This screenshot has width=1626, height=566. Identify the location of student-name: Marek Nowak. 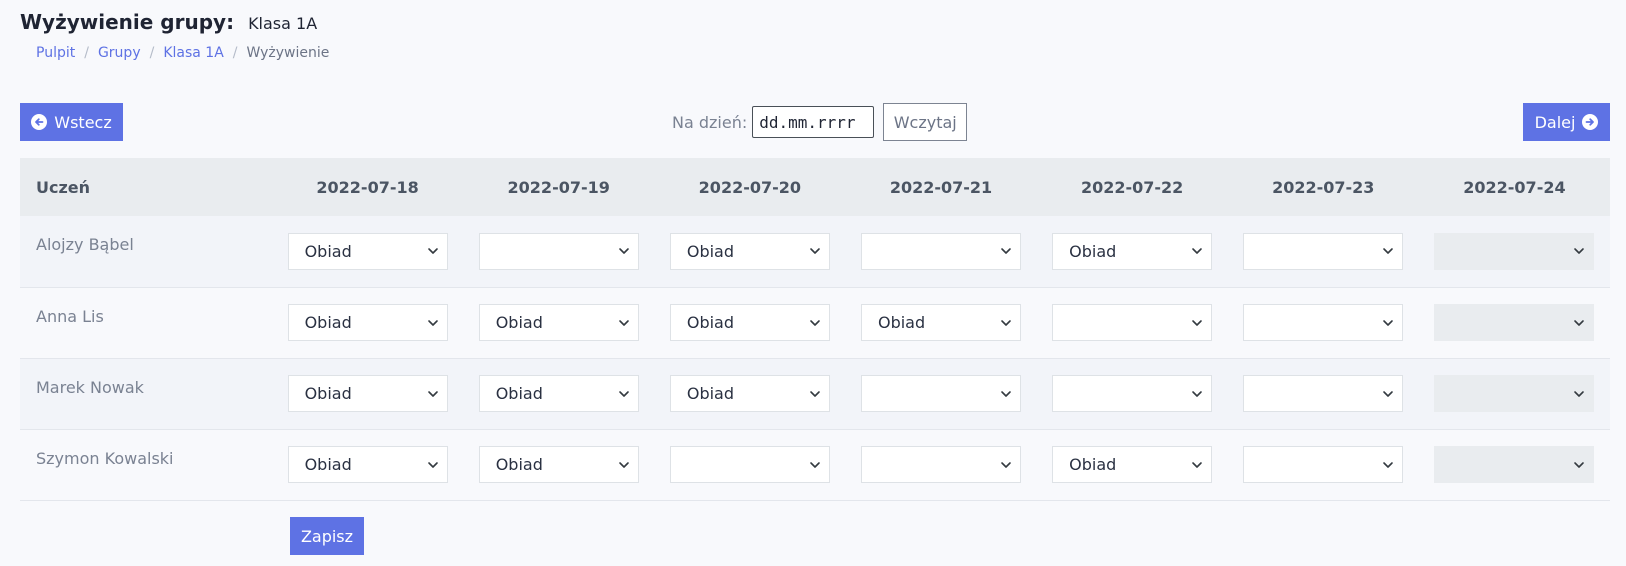
(90, 387).